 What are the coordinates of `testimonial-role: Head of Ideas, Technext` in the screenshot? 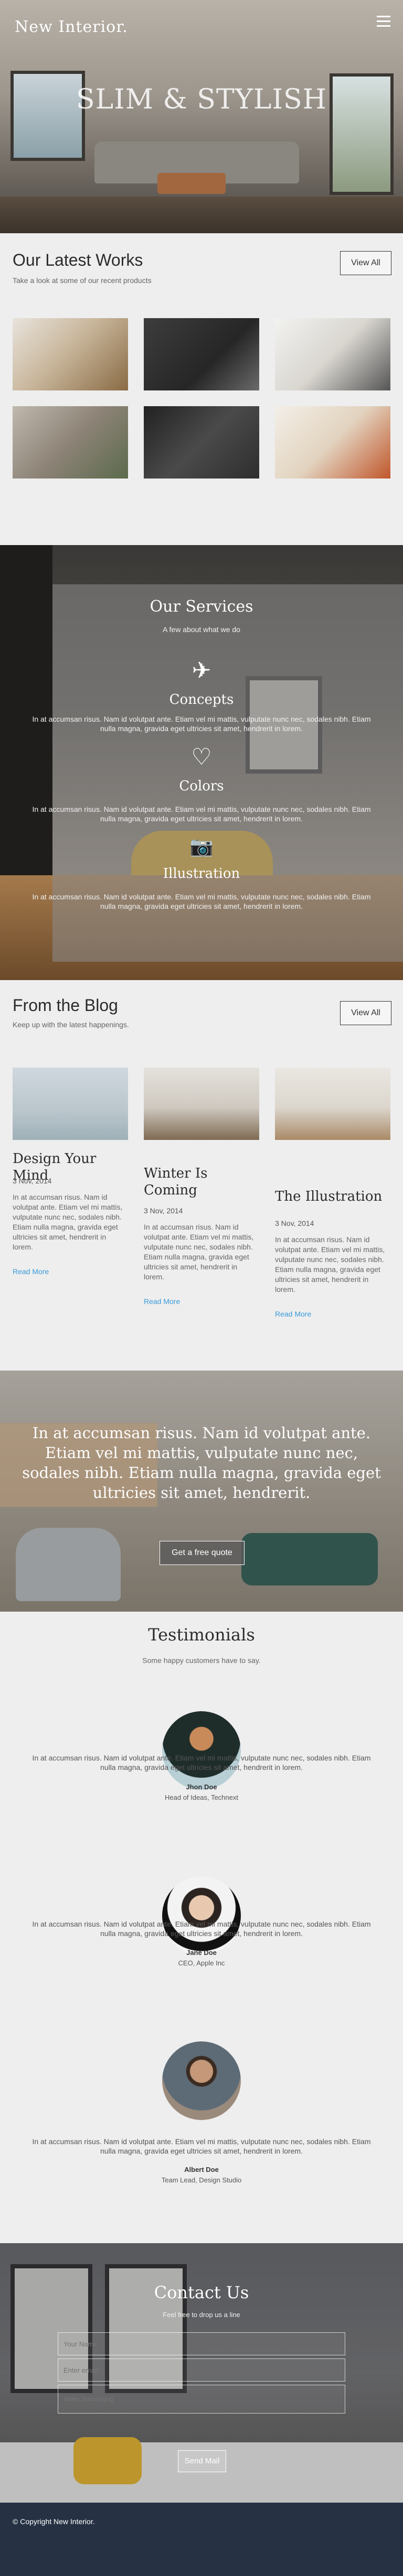 It's located at (201, 1797).